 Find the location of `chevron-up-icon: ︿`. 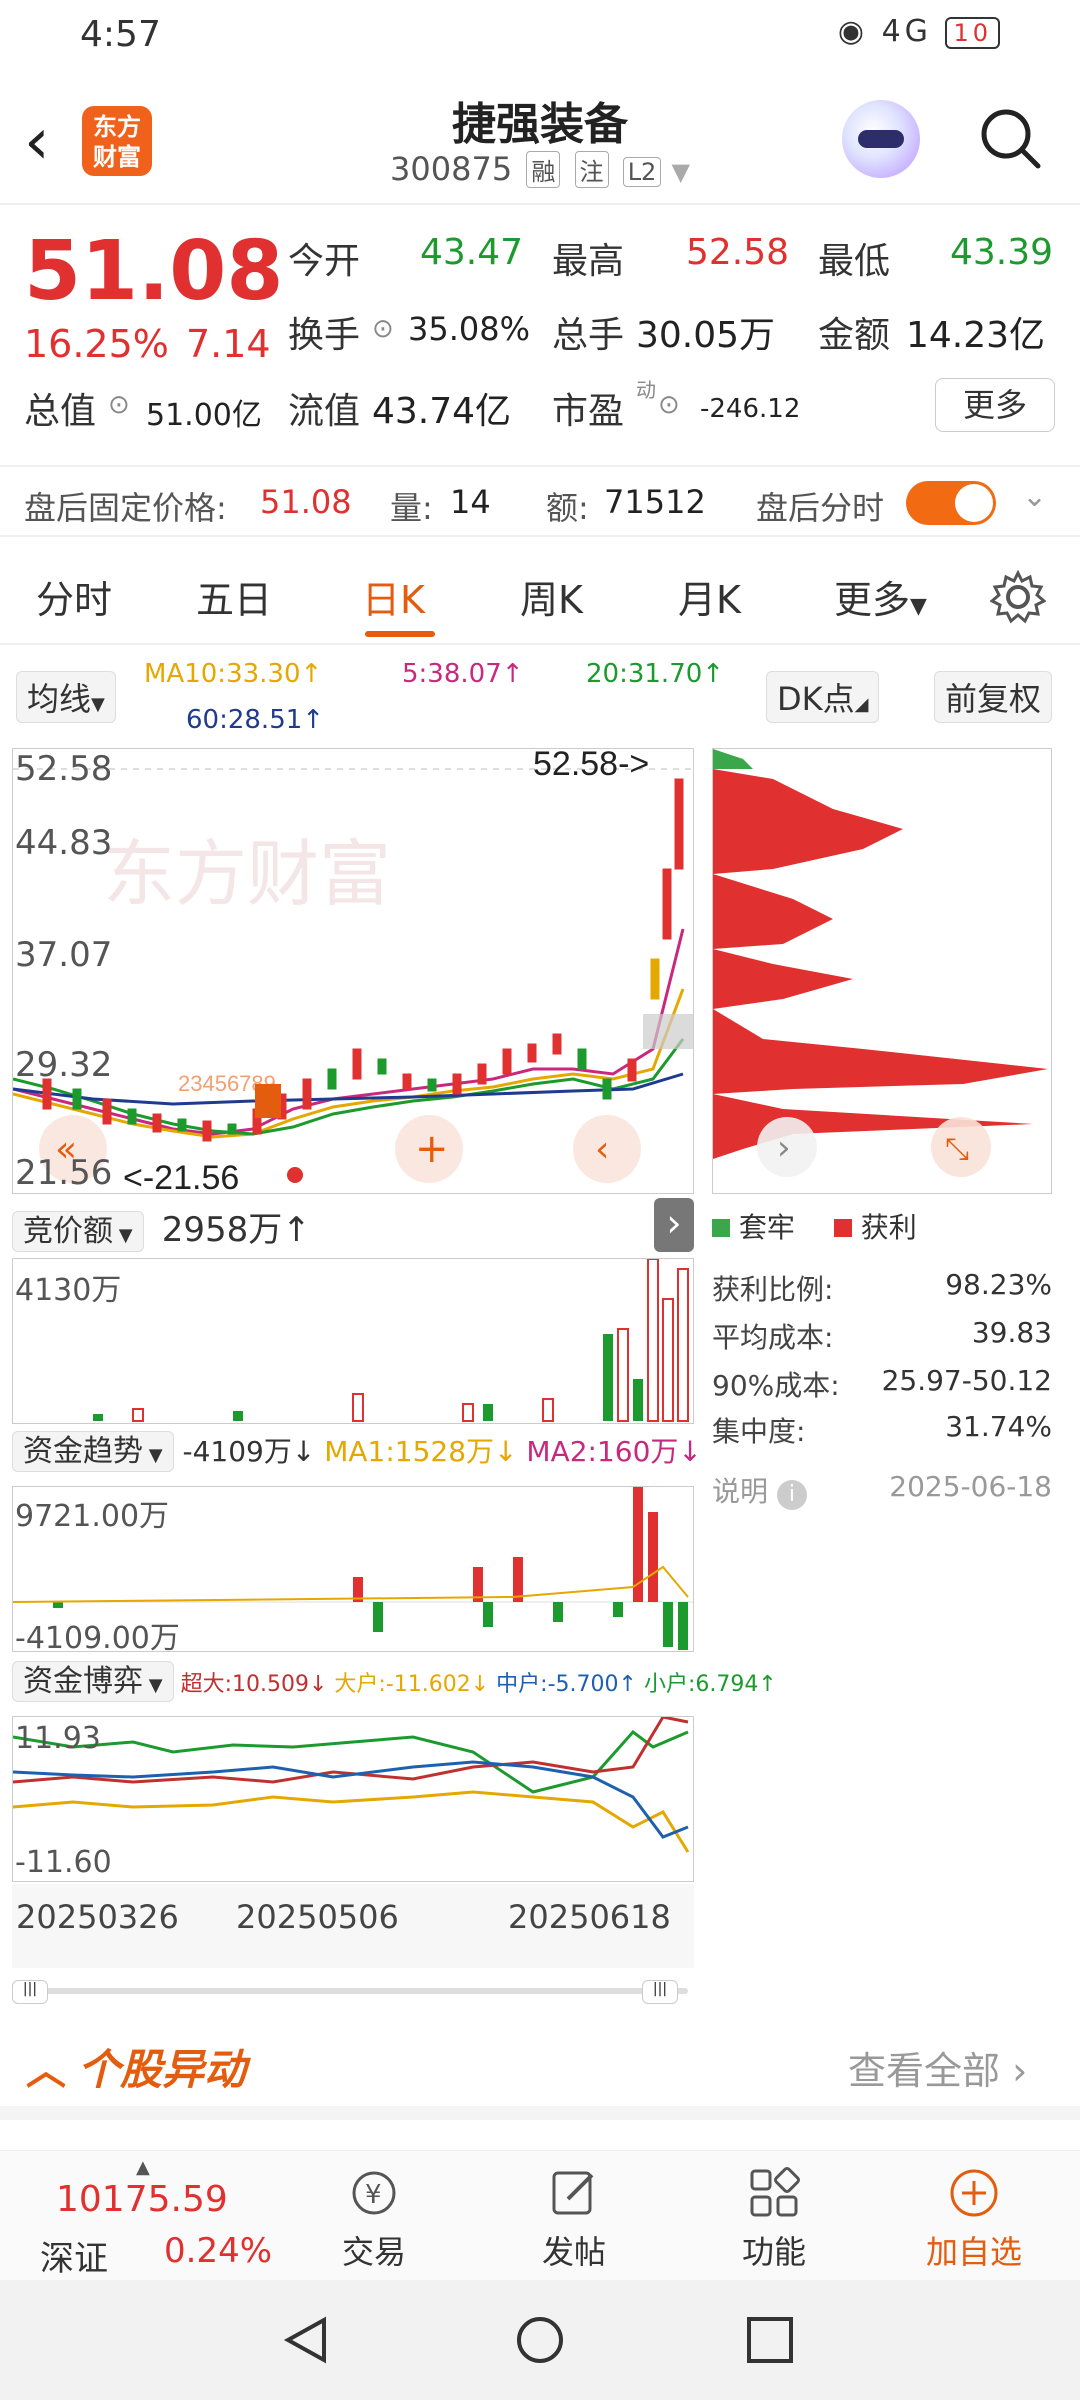

chevron-up-icon: ︿ is located at coordinates (46, 2067).